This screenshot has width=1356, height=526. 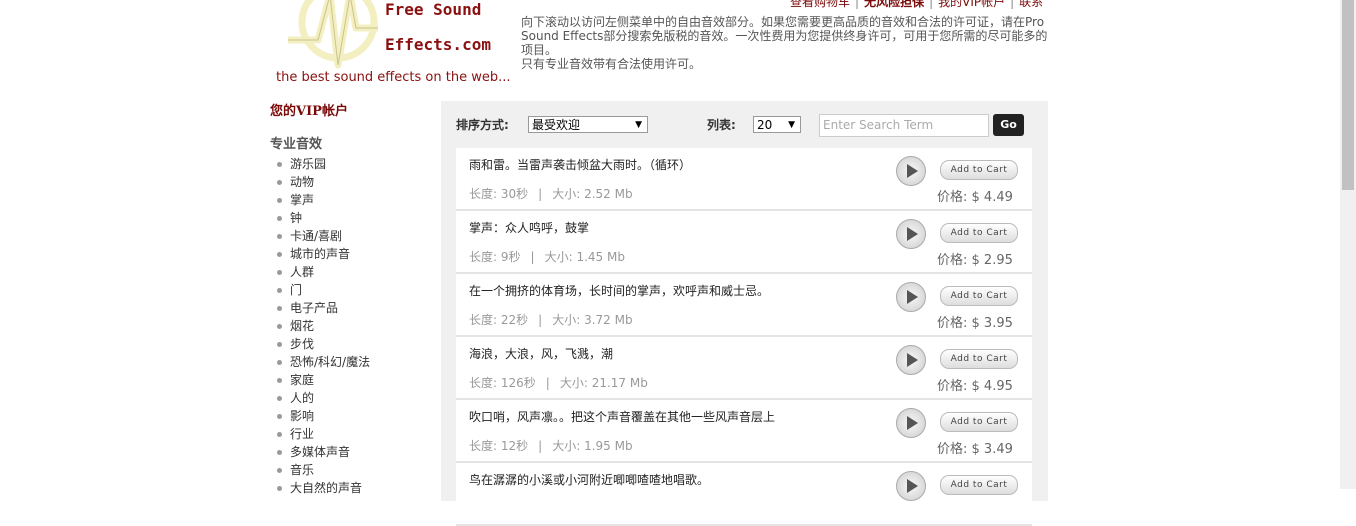 I want to click on price-value: $ 3.49, so click(x=992, y=449).